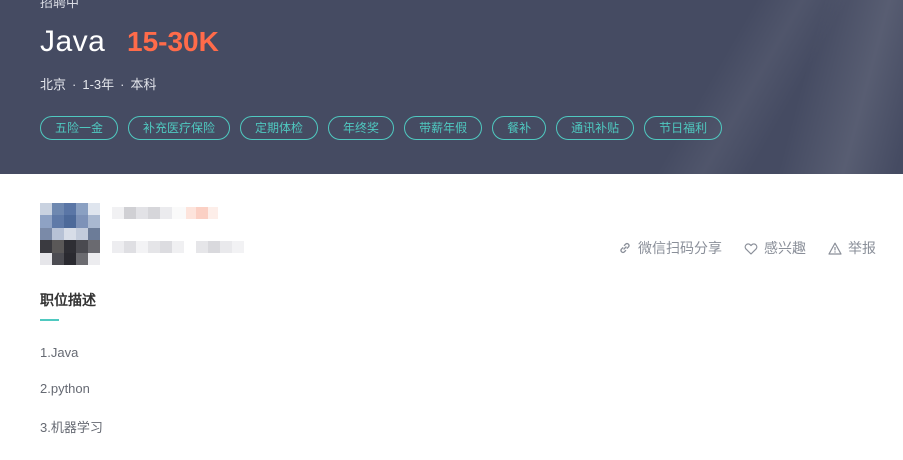 This screenshot has height=460, width=903. Describe the element at coordinates (178, 247) in the screenshot. I see `recruiter-info-redacted` at that location.